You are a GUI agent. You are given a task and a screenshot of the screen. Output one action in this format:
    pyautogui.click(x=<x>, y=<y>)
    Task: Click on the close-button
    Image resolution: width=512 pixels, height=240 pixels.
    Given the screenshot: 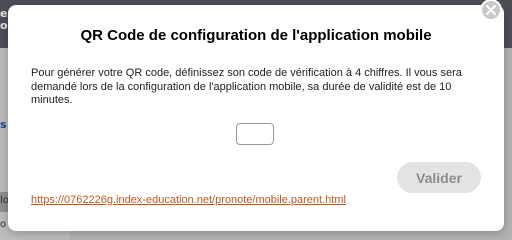 What is the action you would take?
    pyautogui.click(x=491, y=10)
    